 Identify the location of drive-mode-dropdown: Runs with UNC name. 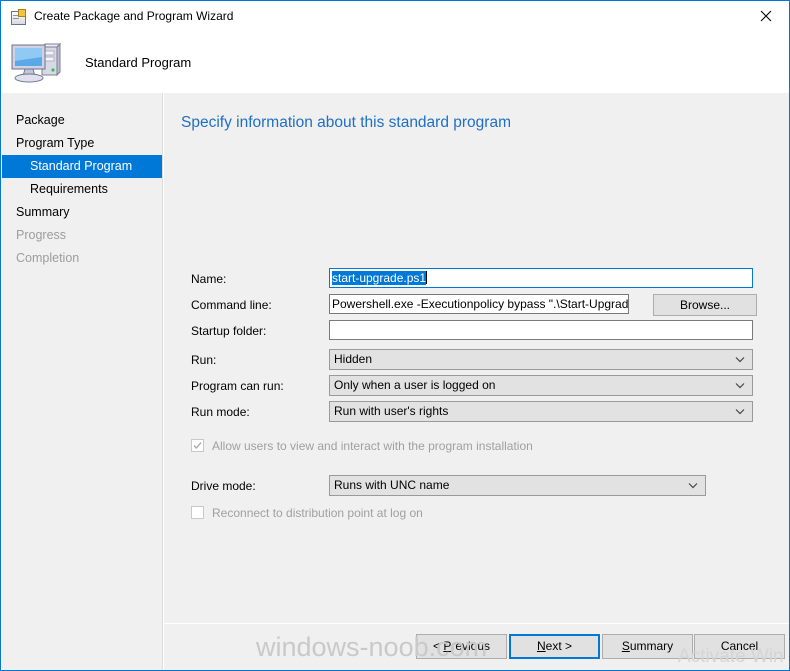
(517, 485).